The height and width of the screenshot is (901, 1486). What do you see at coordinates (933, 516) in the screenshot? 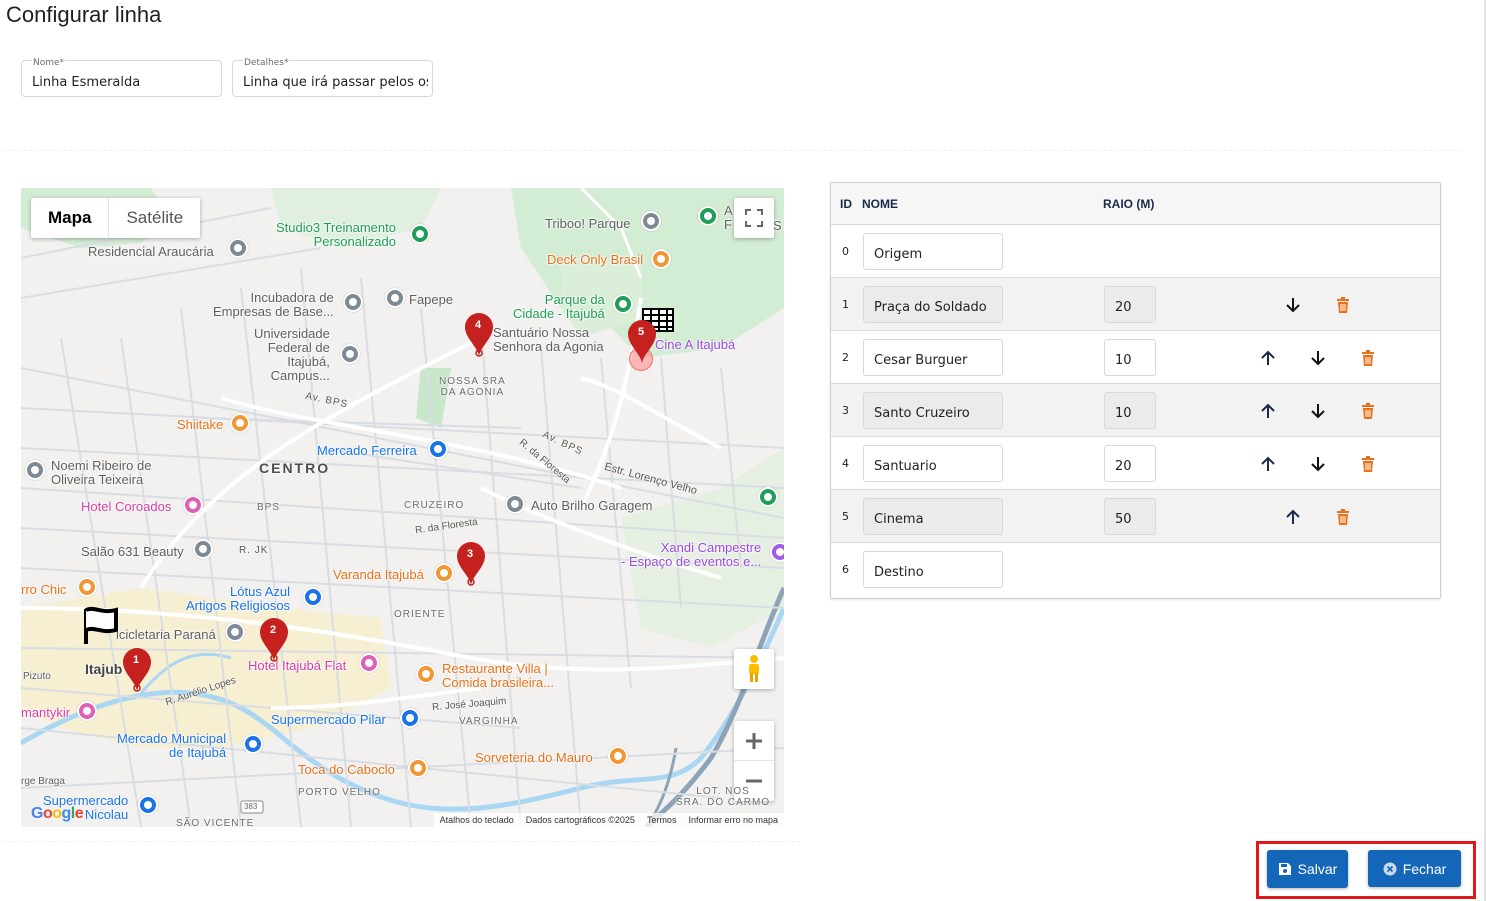
I see `stop-name-input: Cinema` at bounding box center [933, 516].